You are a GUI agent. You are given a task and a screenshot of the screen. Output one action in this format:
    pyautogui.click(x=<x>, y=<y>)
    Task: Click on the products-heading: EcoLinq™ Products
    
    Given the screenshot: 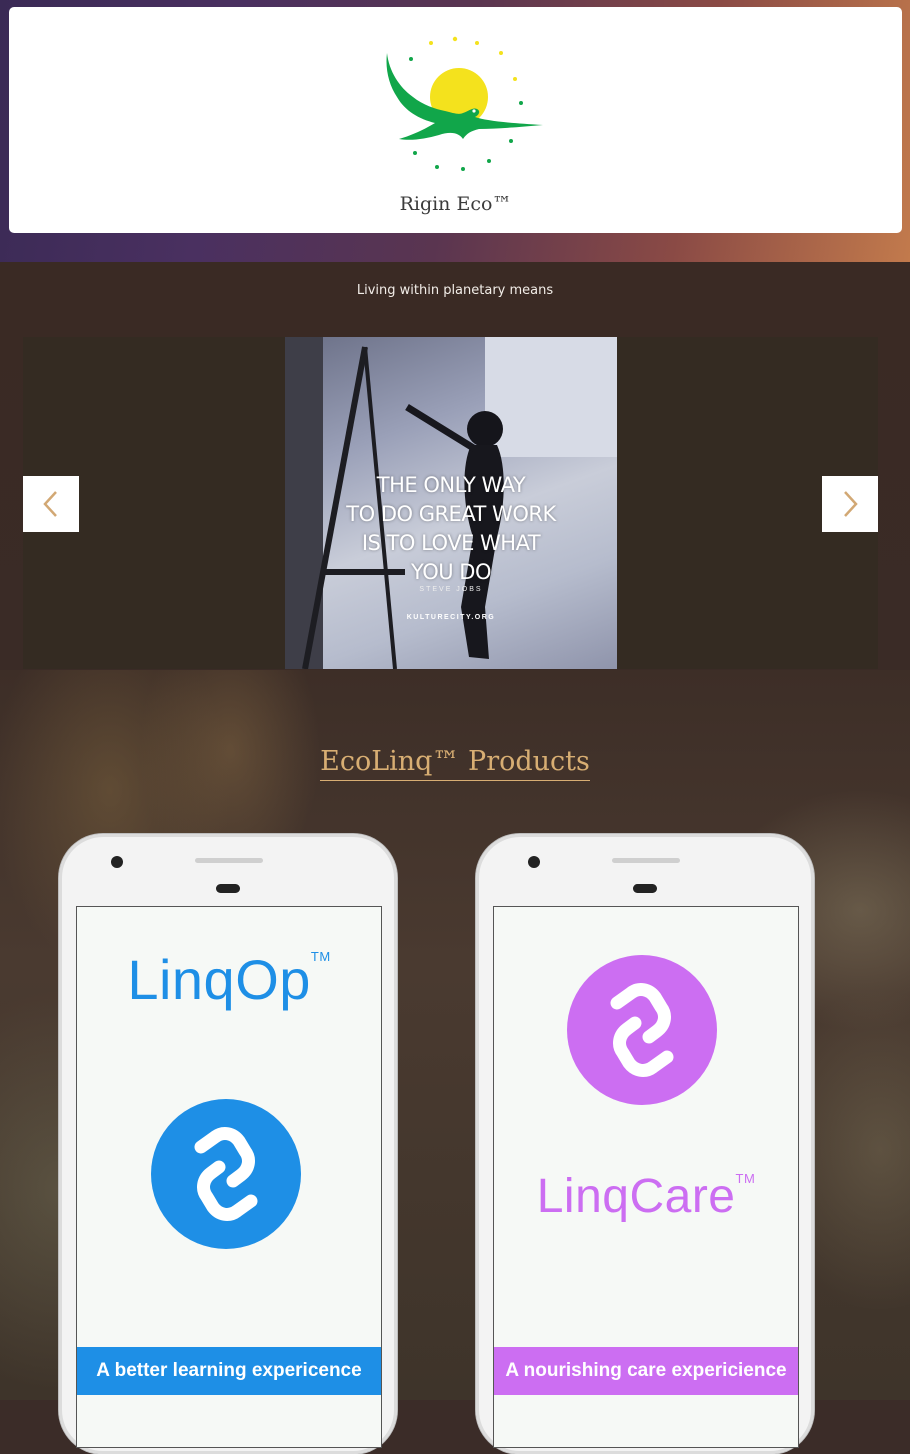 What is the action you would take?
    pyautogui.click(x=455, y=763)
    